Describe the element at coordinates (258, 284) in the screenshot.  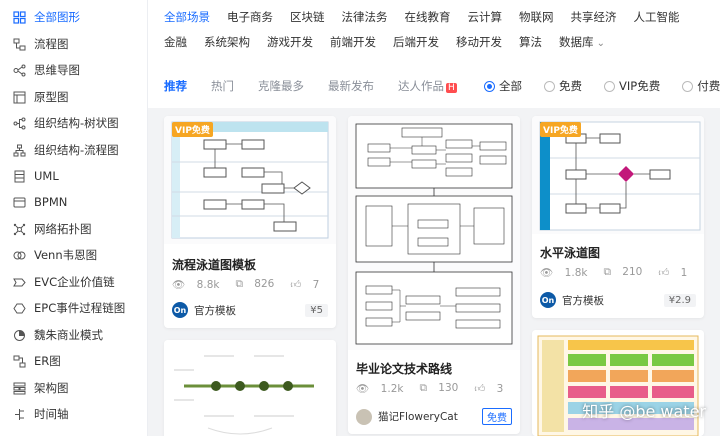
I see `clones-count: ⧉ 826` at that location.